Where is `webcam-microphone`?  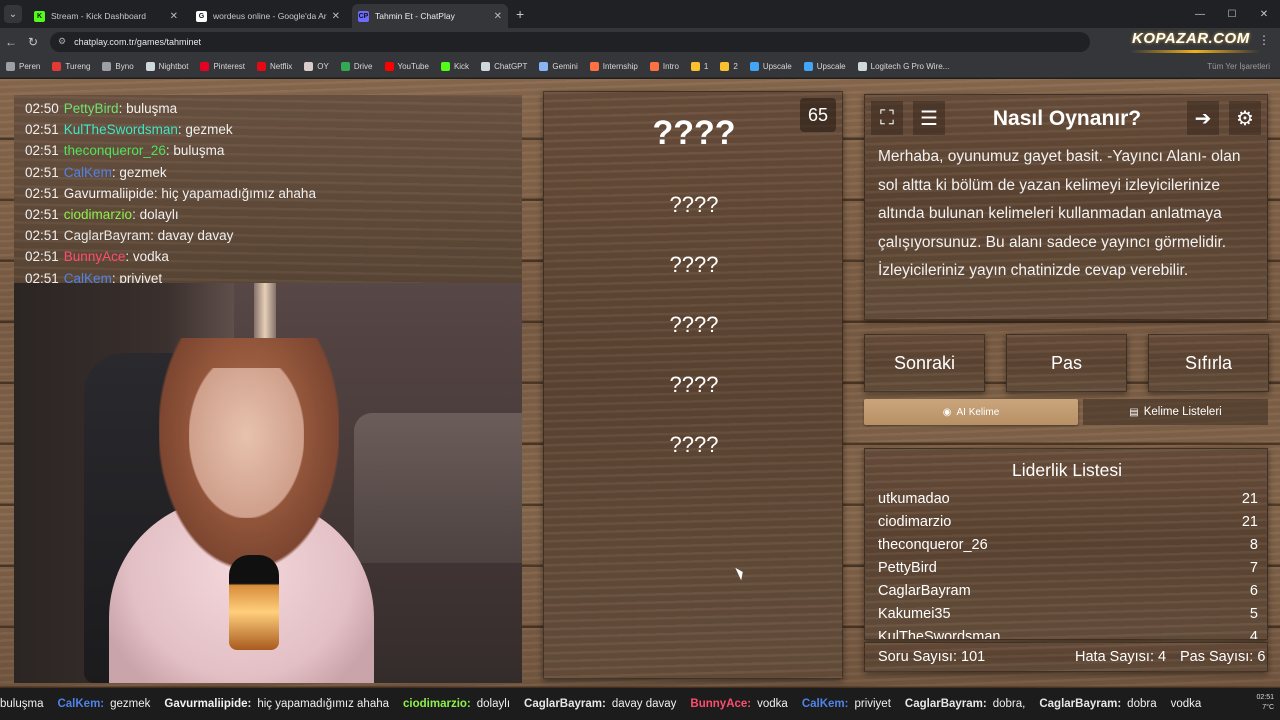
webcam-microphone is located at coordinates (254, 602).